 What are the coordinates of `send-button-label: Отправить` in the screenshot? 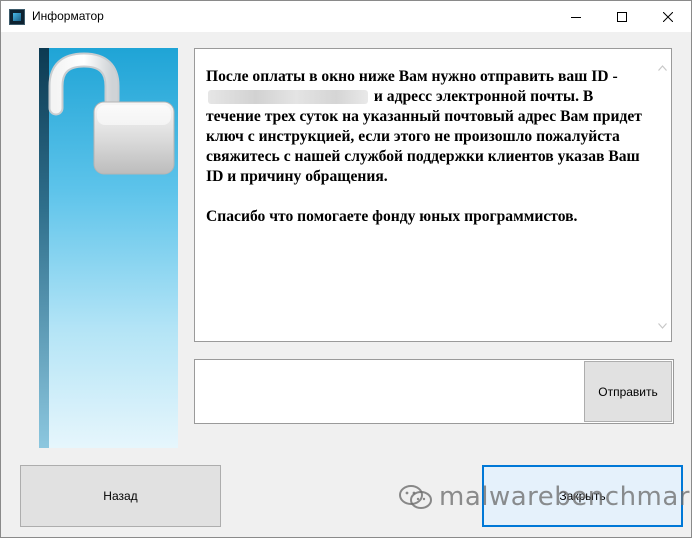 It's located at (628, 391).